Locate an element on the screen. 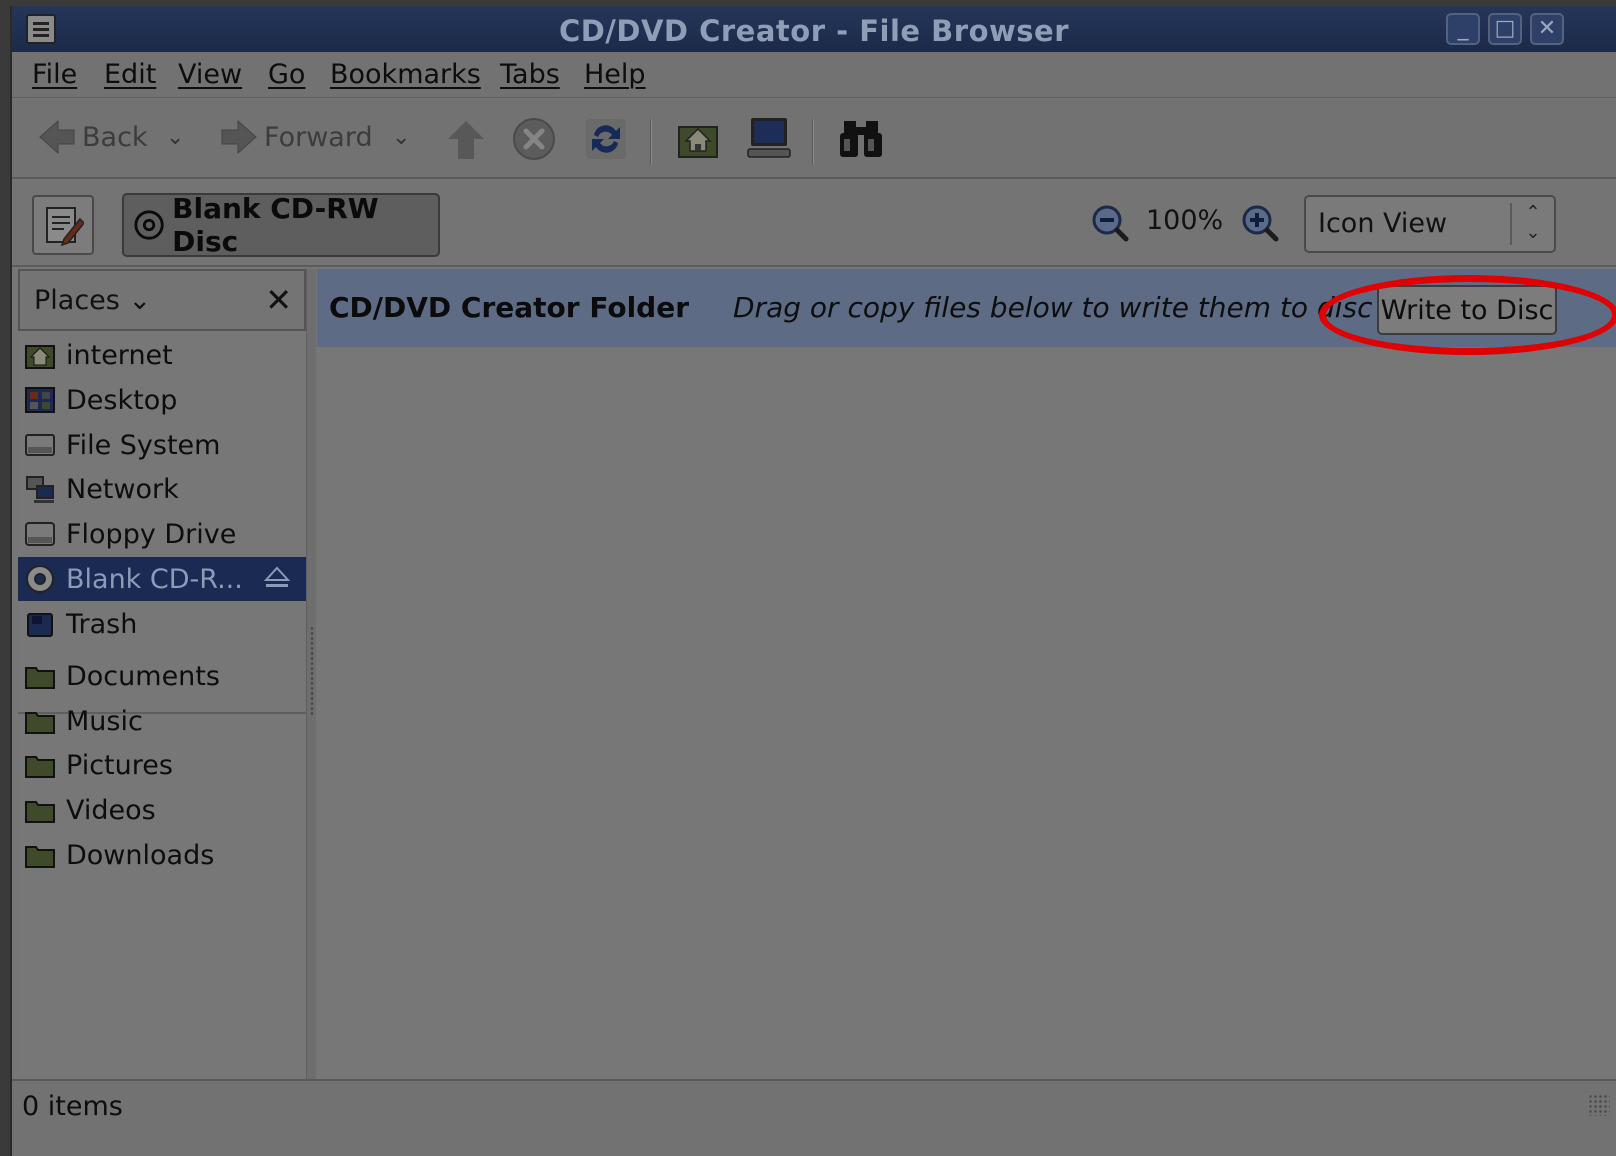 The height and width of the screenshot is (1156, 1616). path-button-blank-cd: Blank CD-RW Disc is located at coordinates (281, 225).